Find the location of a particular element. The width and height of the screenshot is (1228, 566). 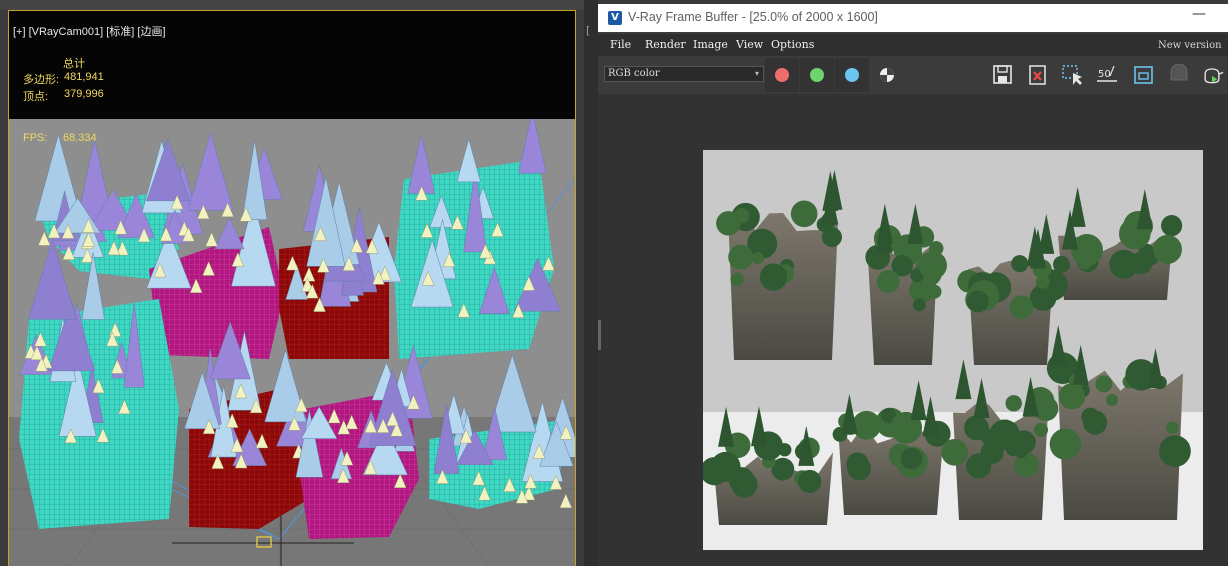

verts-value: 379,996 is located at coordinates (84, 94).